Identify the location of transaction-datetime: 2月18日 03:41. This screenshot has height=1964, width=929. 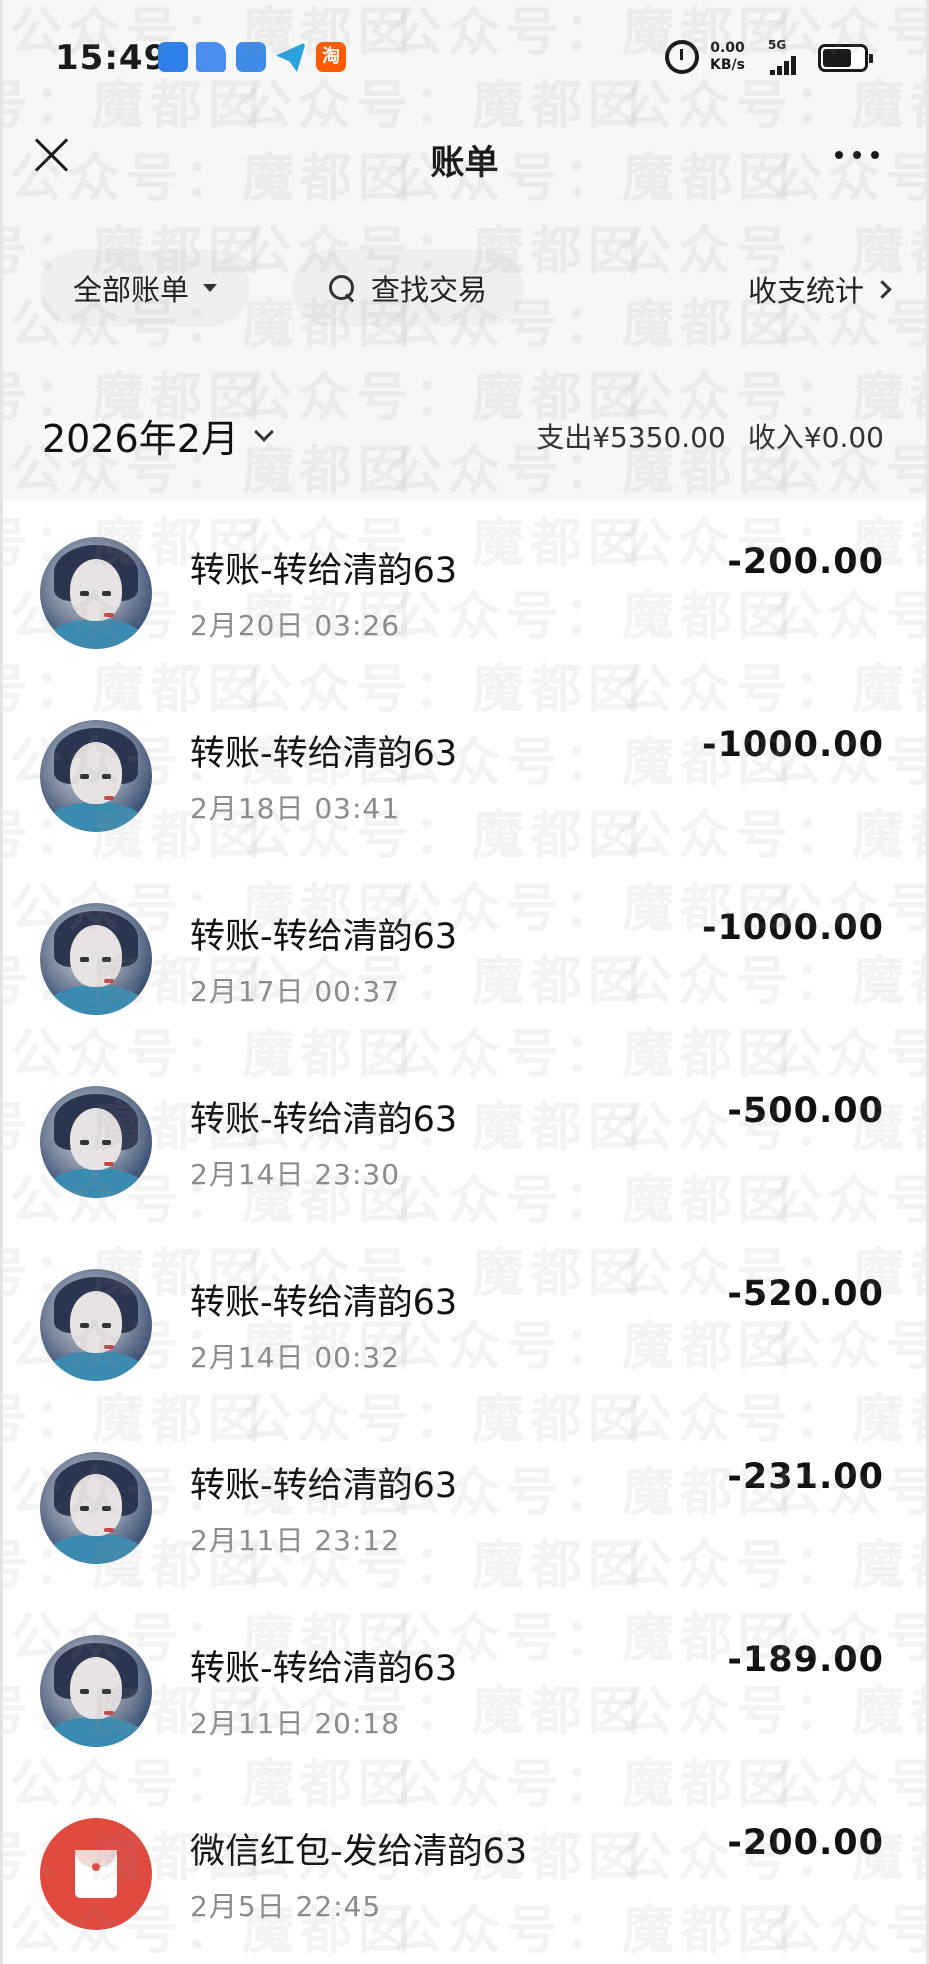
(295, 808).